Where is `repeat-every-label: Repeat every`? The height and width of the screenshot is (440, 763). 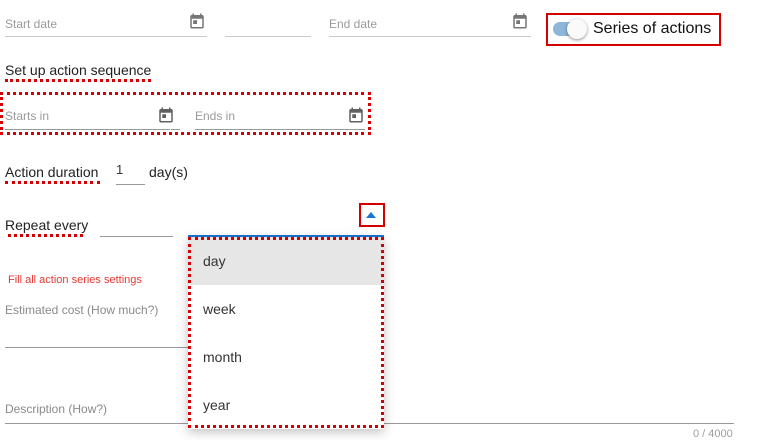 repeat-every-label: Repeat every is located at coordinates (47, 225).